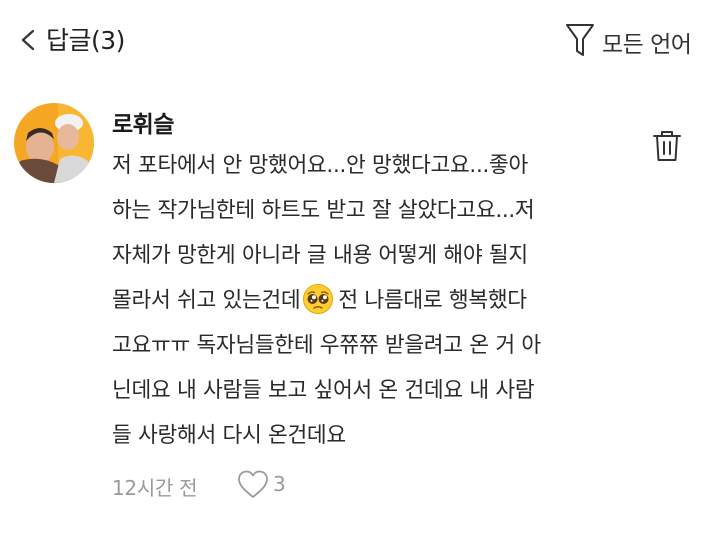 The image size is (712, 535). Describe the element at coordinates (432, 300) in the screenshot. I see `comment-line-text: 전 나름대로 행복했다` at that location.